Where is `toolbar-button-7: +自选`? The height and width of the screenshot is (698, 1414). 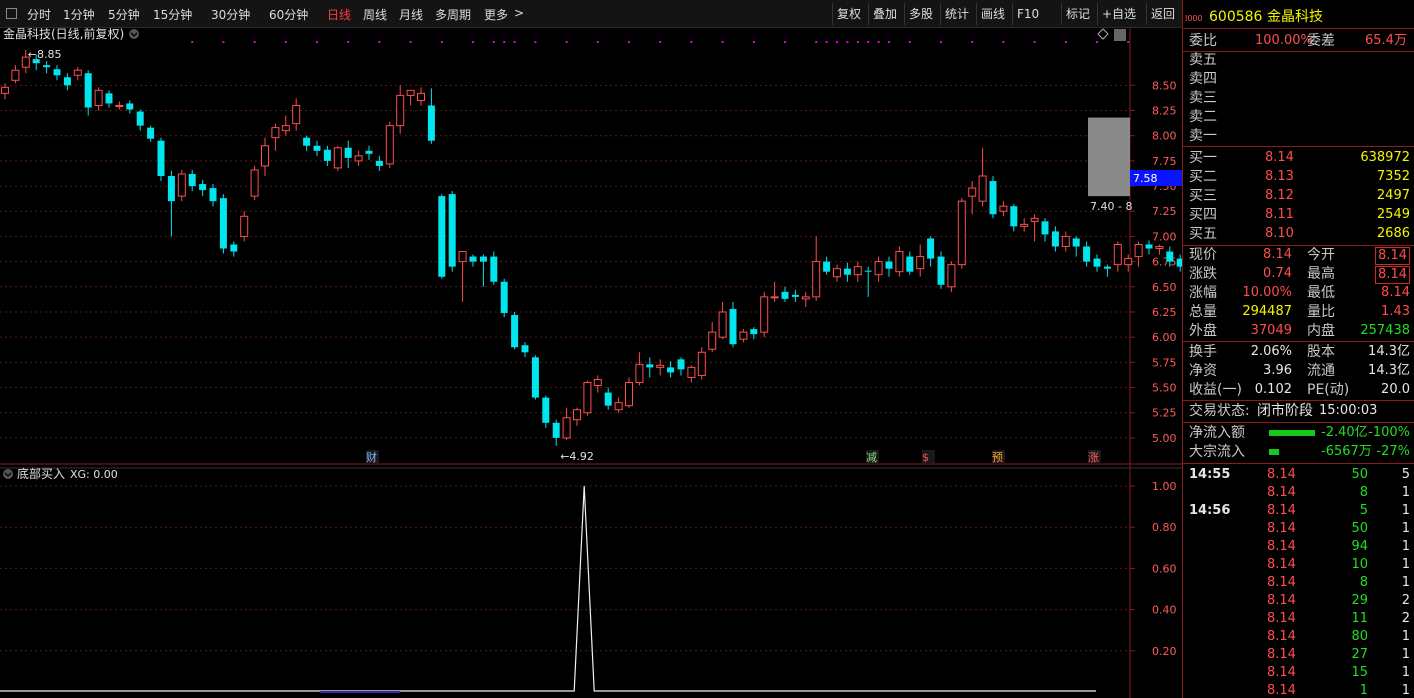 toolbar-button-7: +自选 is located at coordinates (1121, 14).